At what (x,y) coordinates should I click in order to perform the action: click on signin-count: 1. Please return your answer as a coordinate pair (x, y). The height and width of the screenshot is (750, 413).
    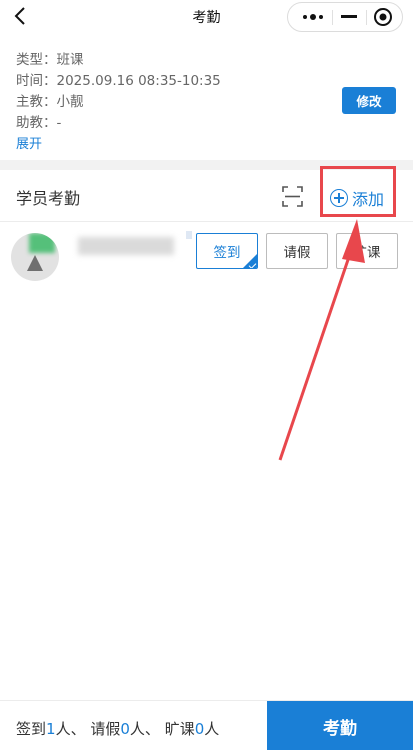
    Looking at the image, I should click on (51, 729).